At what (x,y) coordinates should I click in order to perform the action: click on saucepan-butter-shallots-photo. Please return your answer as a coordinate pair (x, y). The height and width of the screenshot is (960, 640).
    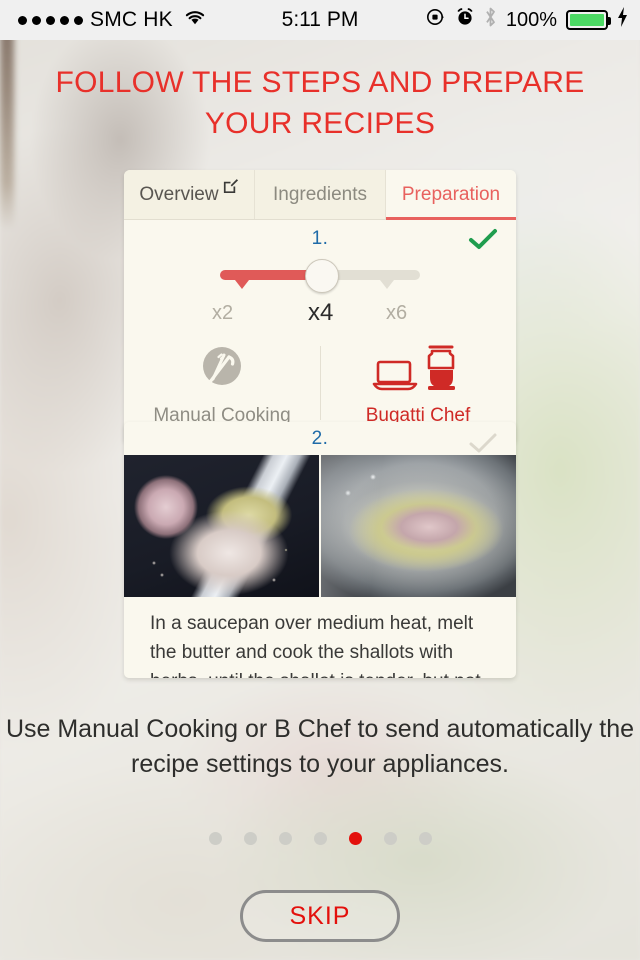
    Looking at the image, I should click on (418, 526).